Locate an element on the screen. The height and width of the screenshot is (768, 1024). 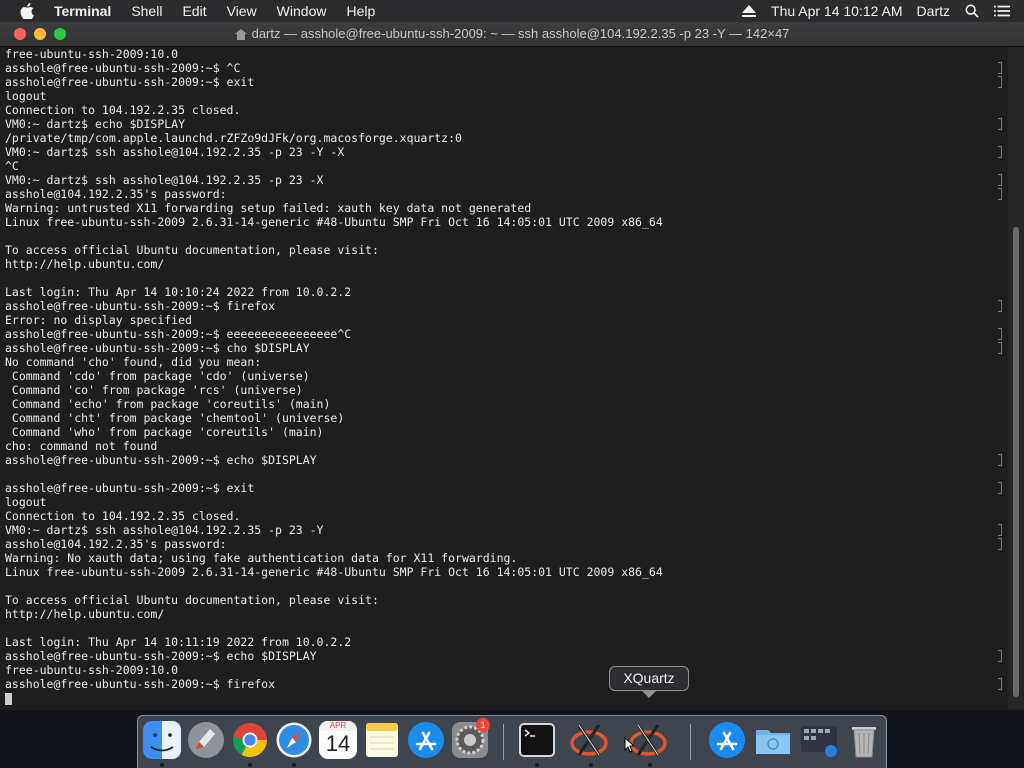
terminal-line: ^C is located at coordinates (503, 166).